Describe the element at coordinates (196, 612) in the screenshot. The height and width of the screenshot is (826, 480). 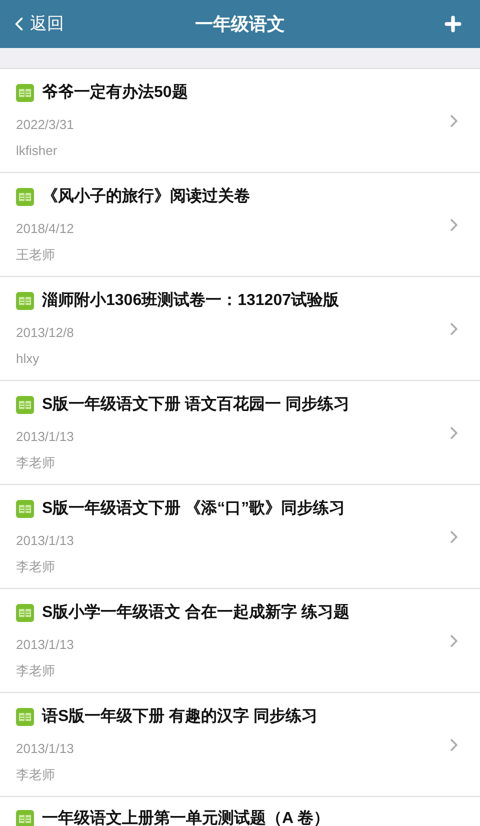
I see `item-title: S版小学一年级语文 合在一起成新字 练习题` at that location.